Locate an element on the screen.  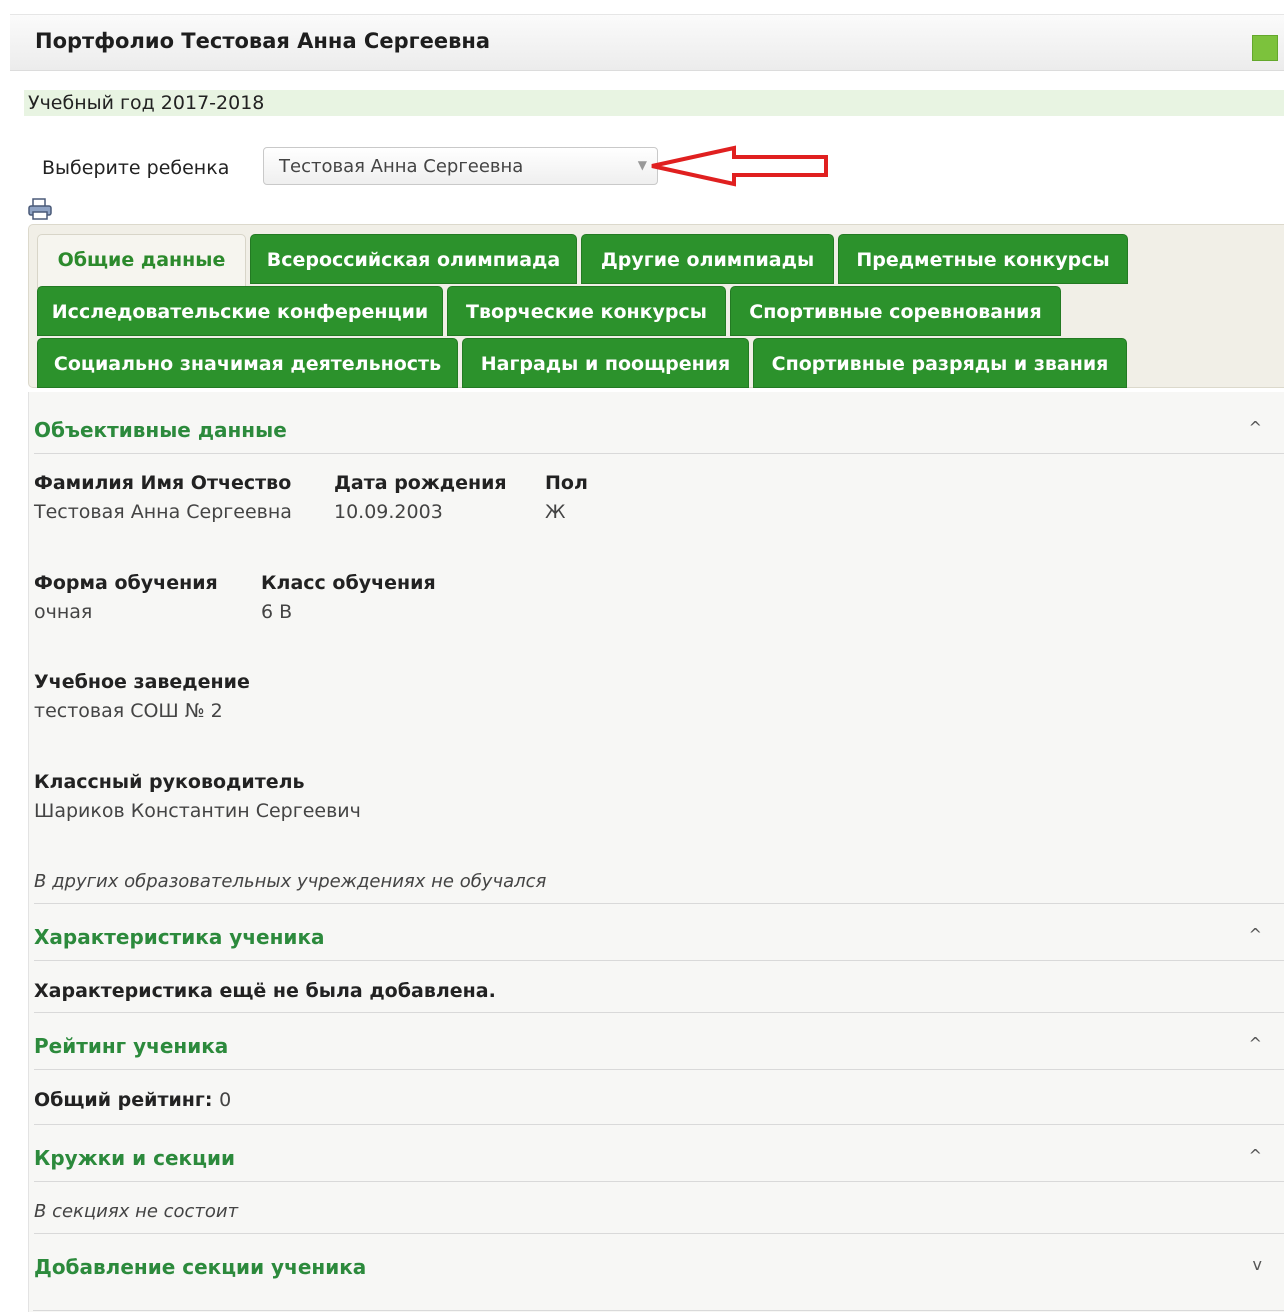
study-form-label: Форма обучения is located at coordinates (126, 583).